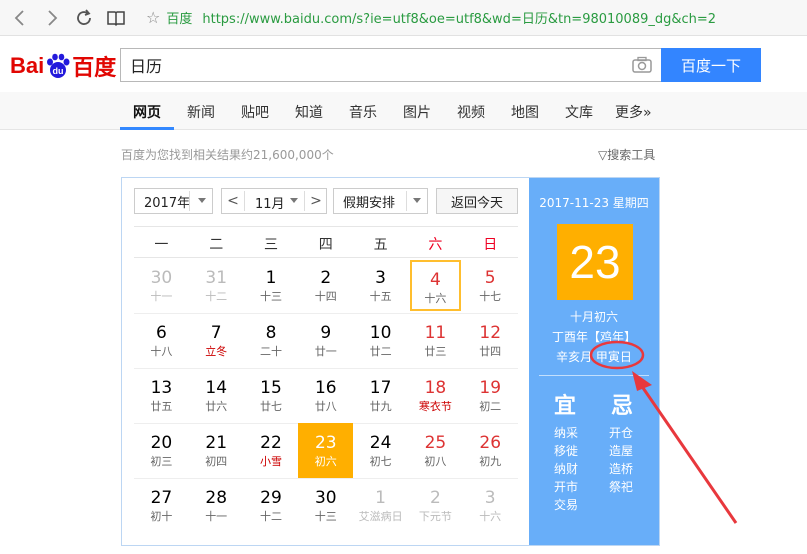 This screenshot has width=807, height=554. What do you see at coordinates (642, 65) in the screenshot?
I see `camera-icon` at bounding box center [642, 65].